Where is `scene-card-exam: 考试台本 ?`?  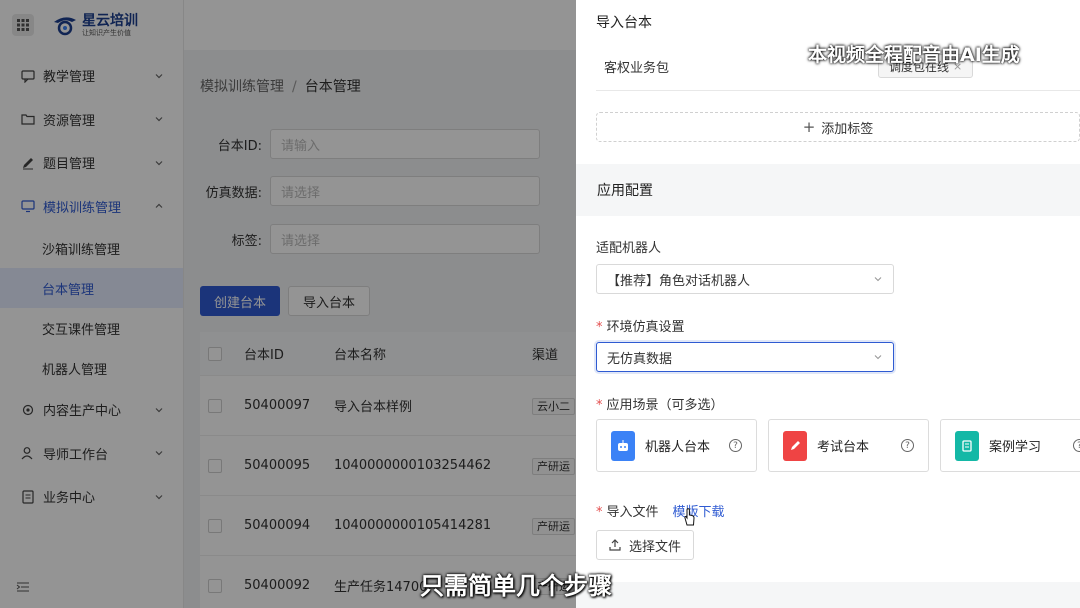 scene-card-exam: 考试台本 ? is located at coordinates (848, 445).